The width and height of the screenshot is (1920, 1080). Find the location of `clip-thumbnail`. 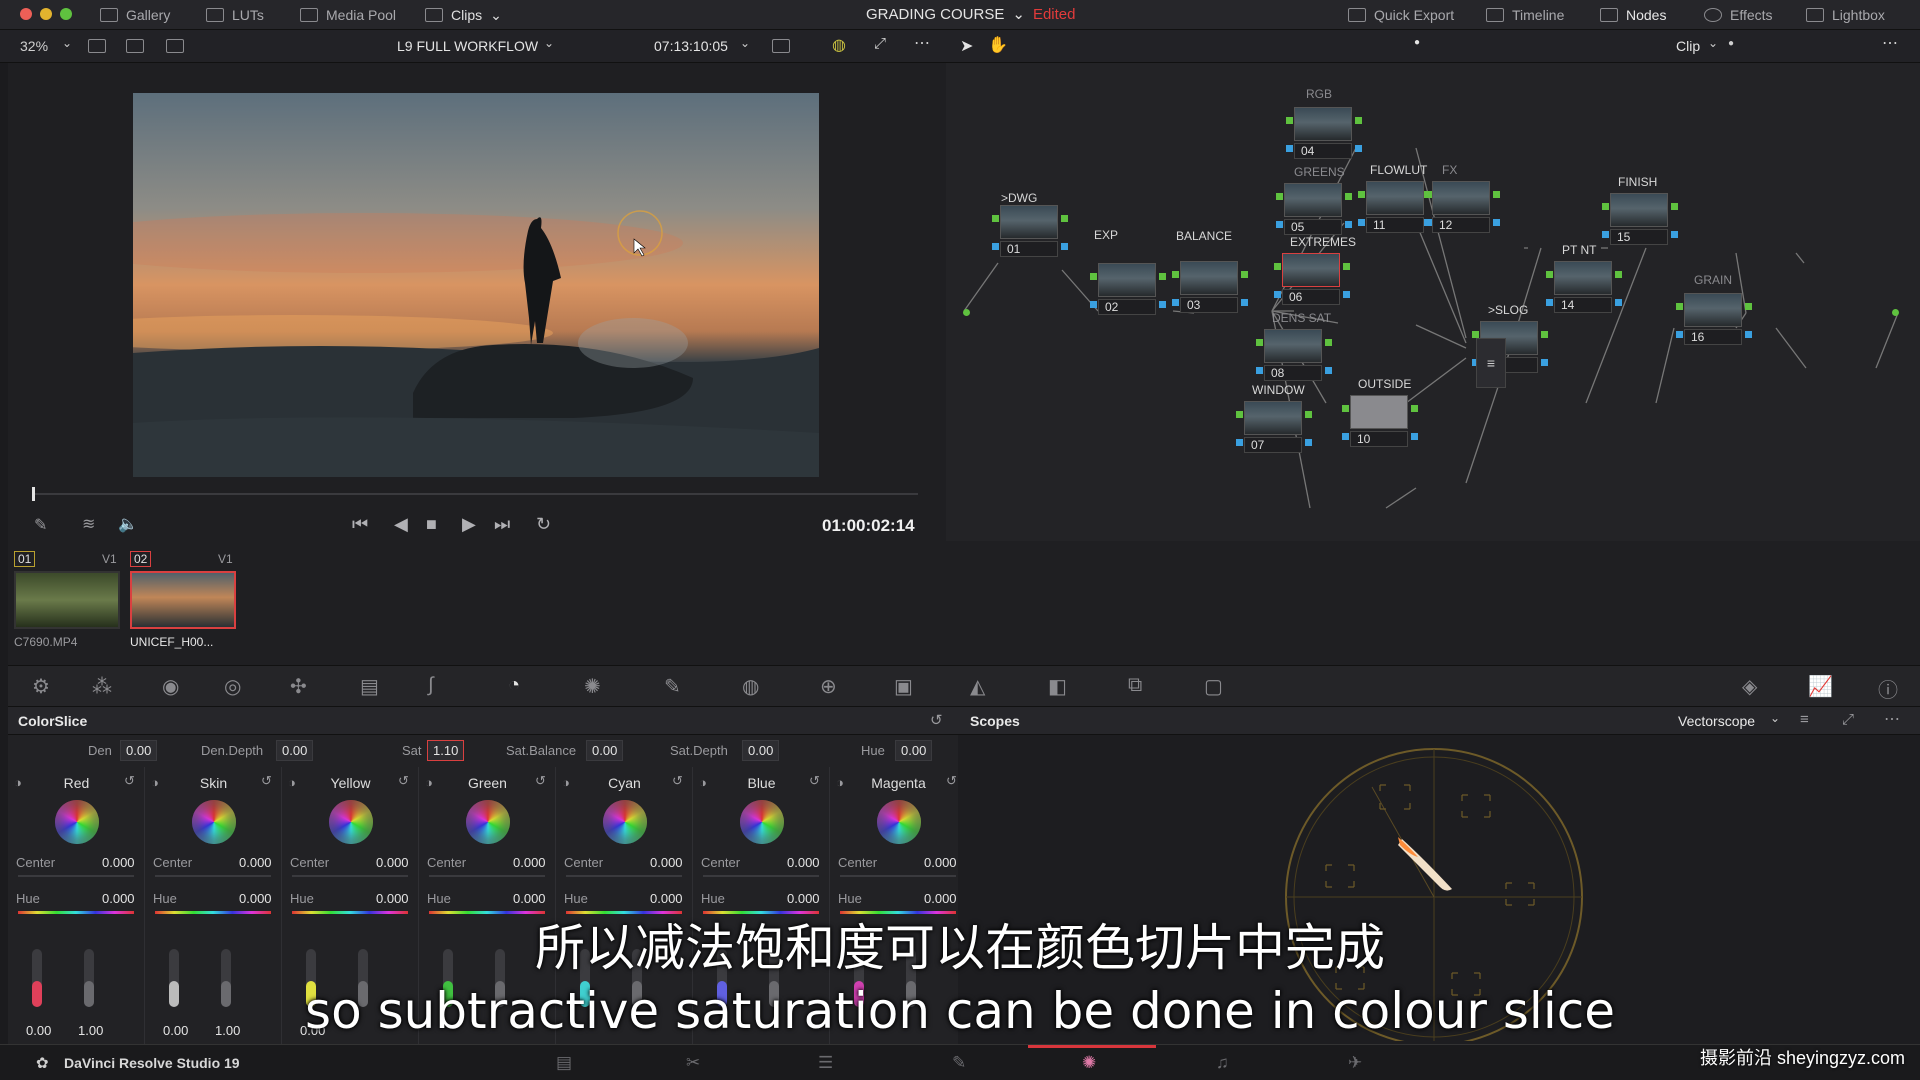

clip-thumbnail is located at coordinates (183, 600).